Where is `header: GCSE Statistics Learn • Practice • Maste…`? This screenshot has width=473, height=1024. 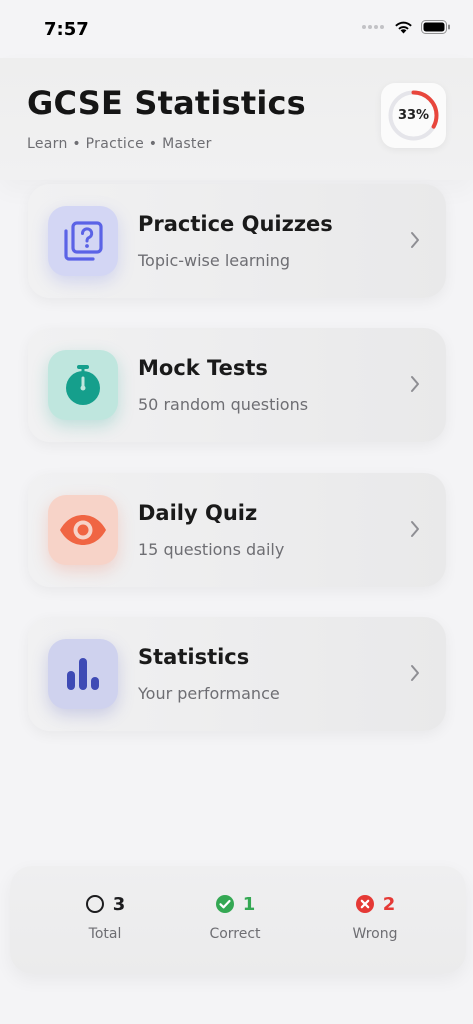 header: GCSE Statistics Learn • Practice • Maste… is located at coordinates (236, 119).